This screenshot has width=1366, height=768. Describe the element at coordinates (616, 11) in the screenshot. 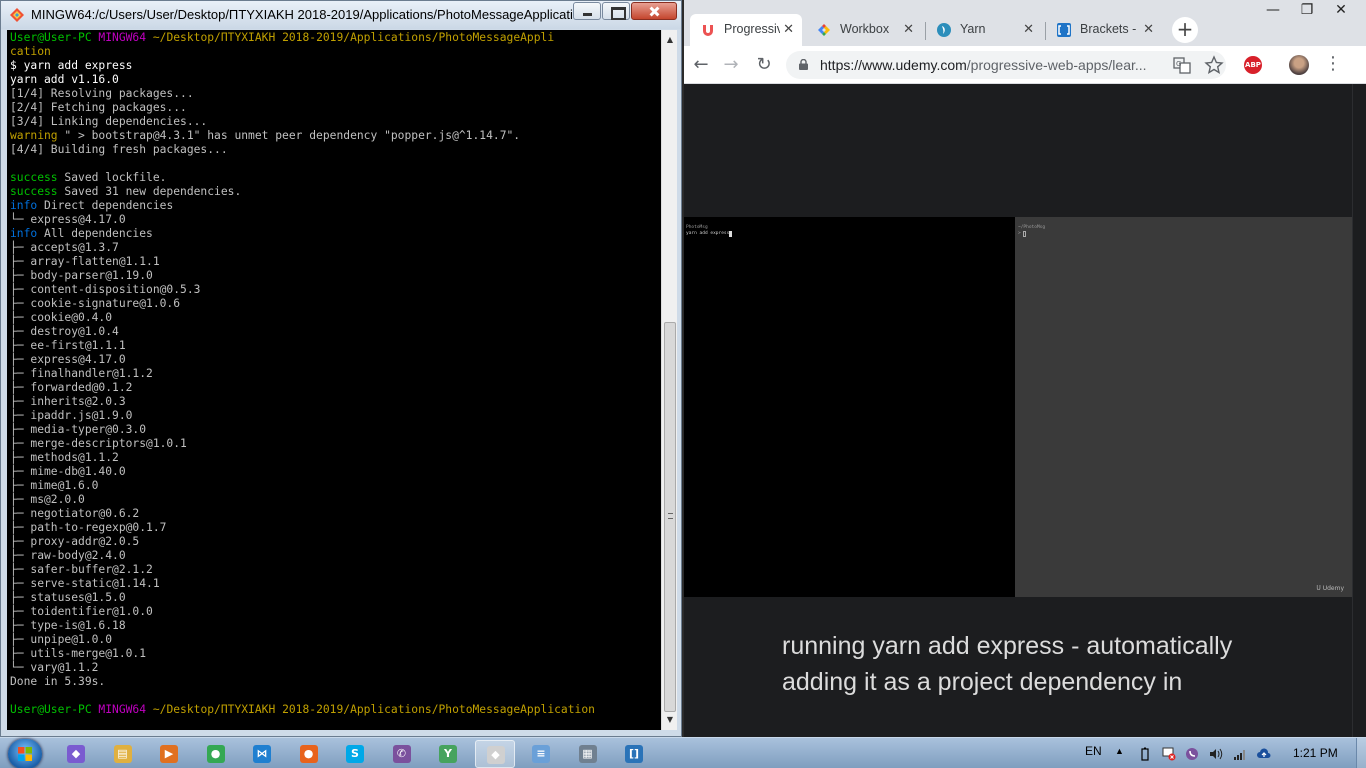

I see `maximize-button` at that location.